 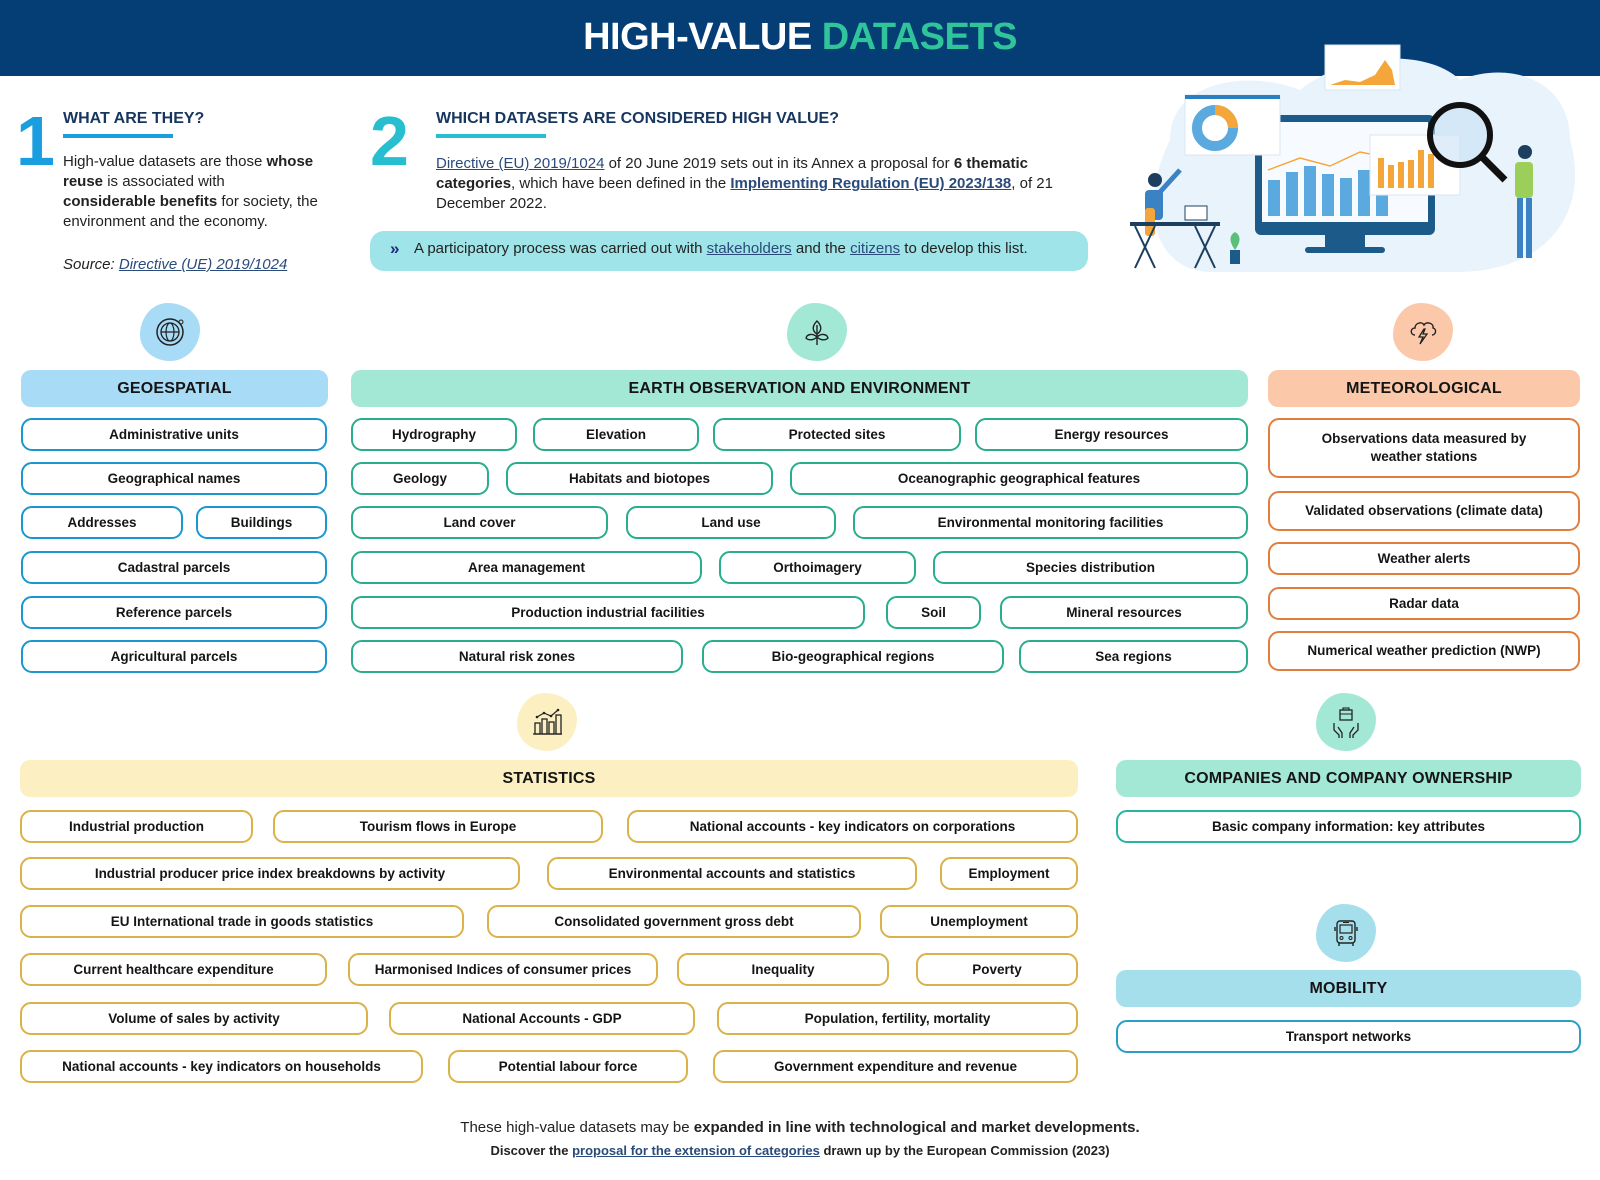 I want to click on globe-icon, so click(x=170, y=332).